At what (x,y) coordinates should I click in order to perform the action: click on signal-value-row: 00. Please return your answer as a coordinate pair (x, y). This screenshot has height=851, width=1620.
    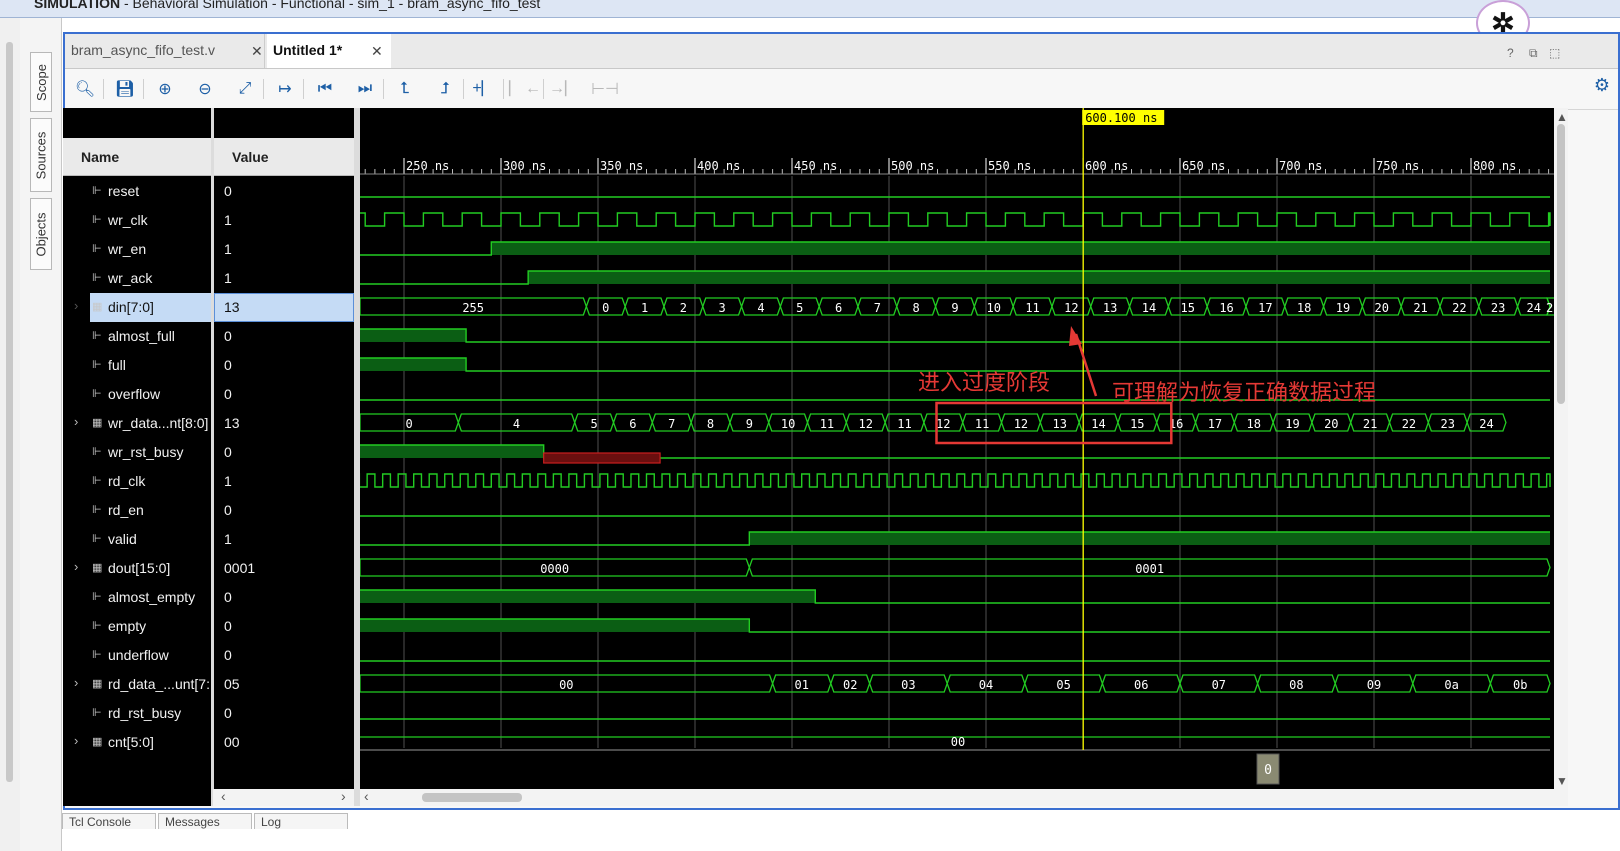
    Looking at the image, I should click on (284, 742).